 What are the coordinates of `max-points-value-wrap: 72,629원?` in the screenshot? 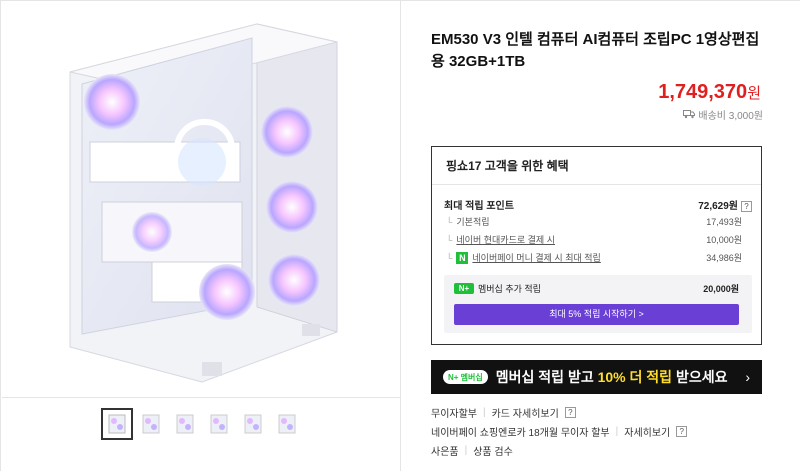 It's located at (725, 204).